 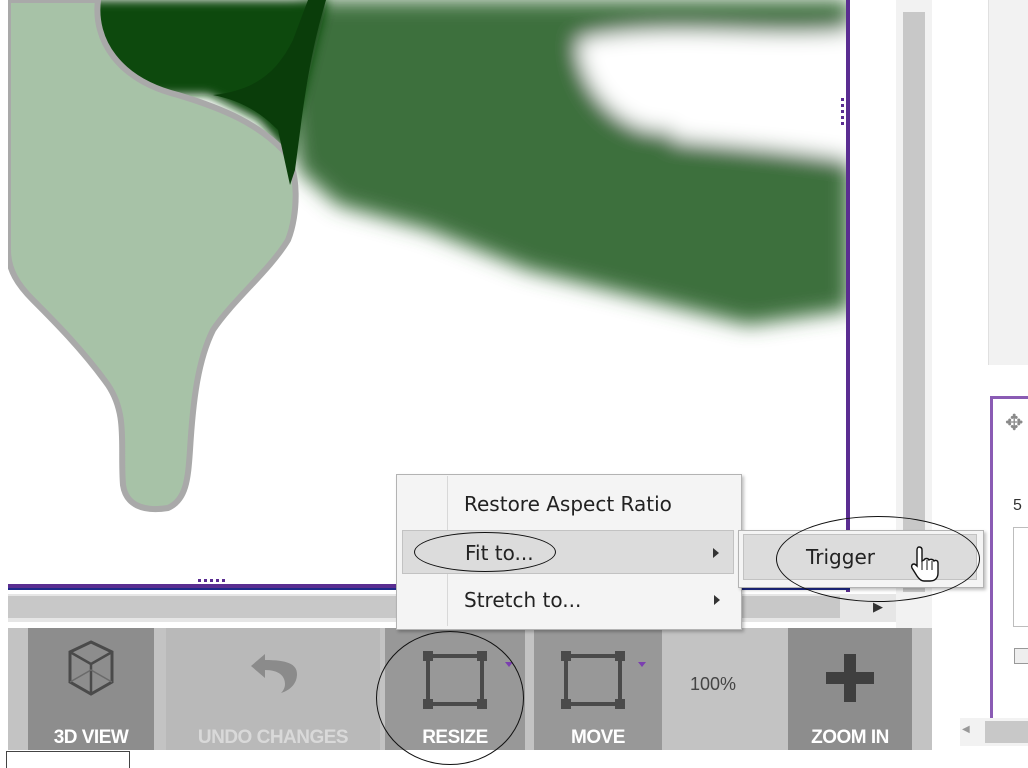 What do you see at coordinates (1020, 577) in the screenshot?
I see `panel-input-box` at bounding box center [1020, 577].